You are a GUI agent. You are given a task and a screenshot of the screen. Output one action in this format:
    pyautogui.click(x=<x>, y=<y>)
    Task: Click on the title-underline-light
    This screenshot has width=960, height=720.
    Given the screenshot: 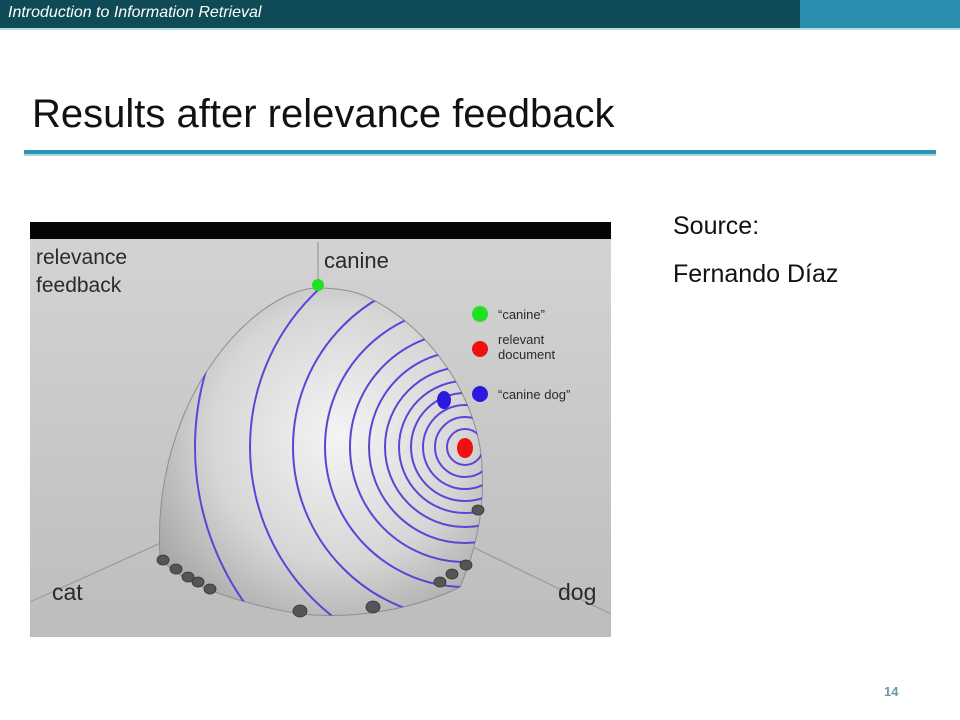 What is the action you would take?
    pyautogui.click(x=480, y=155)
    